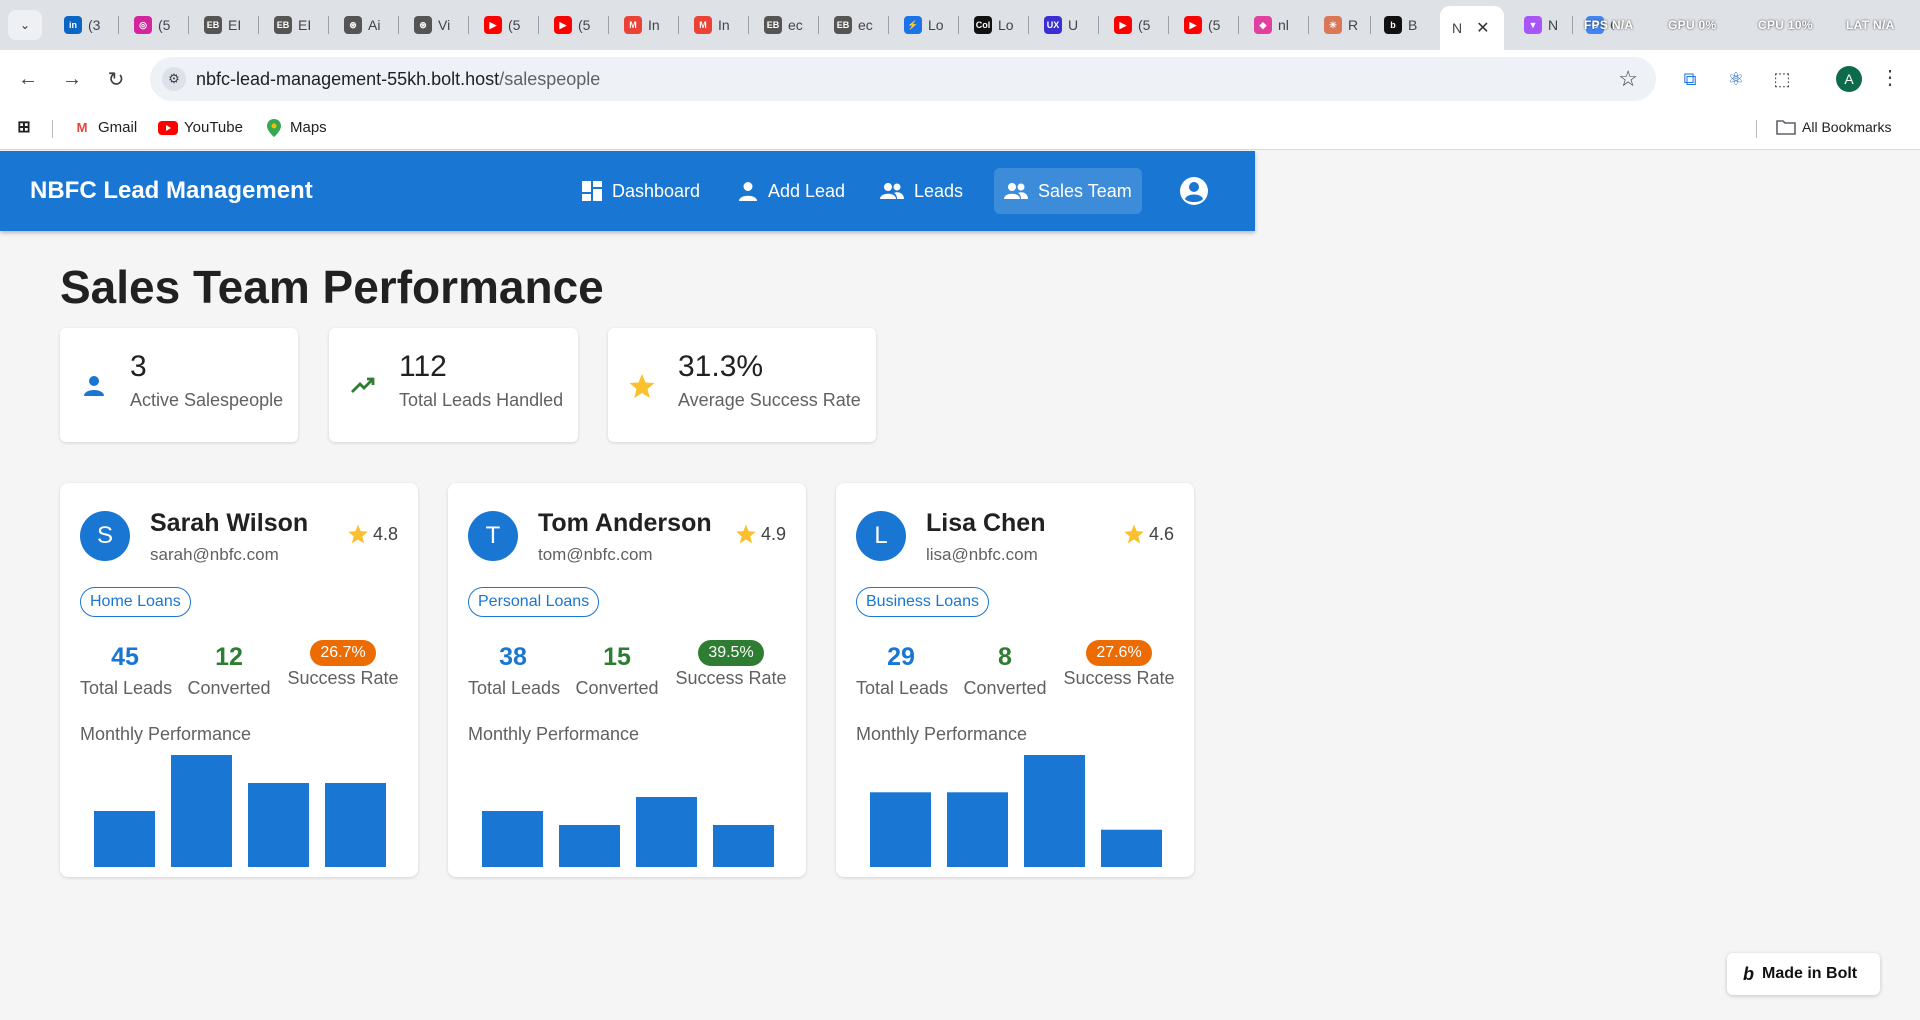  I want to click on browser-tab: ✳ R, so click(1339, 25).